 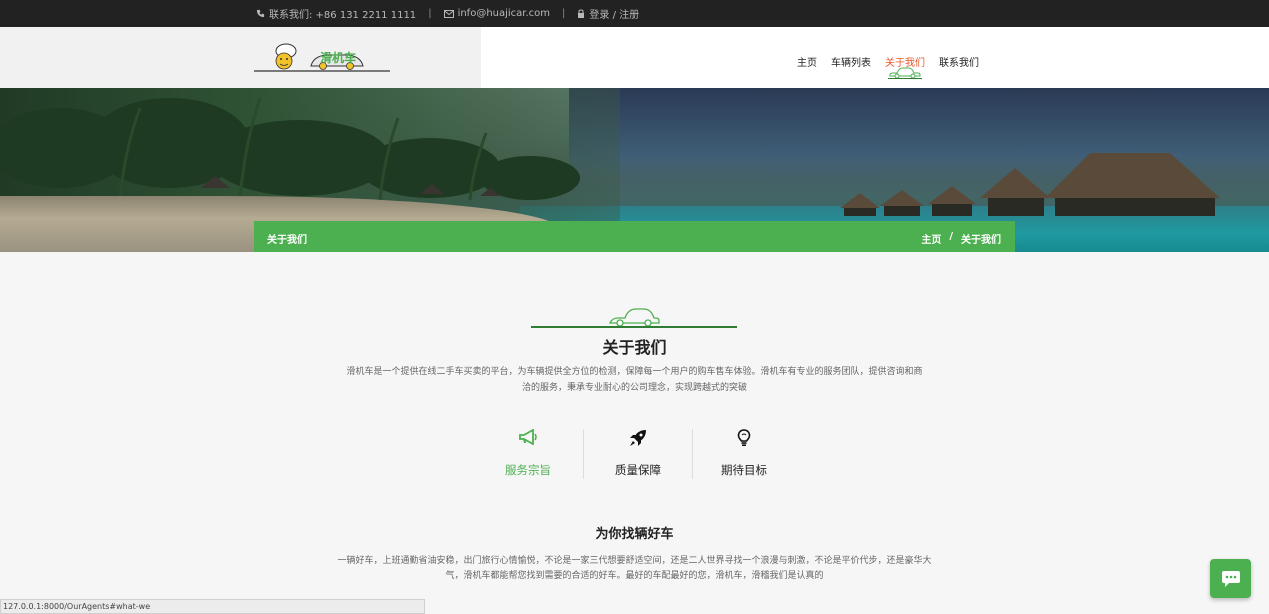 I want to click on nav-about-us: 关于我们, so click(x=905, y=71).